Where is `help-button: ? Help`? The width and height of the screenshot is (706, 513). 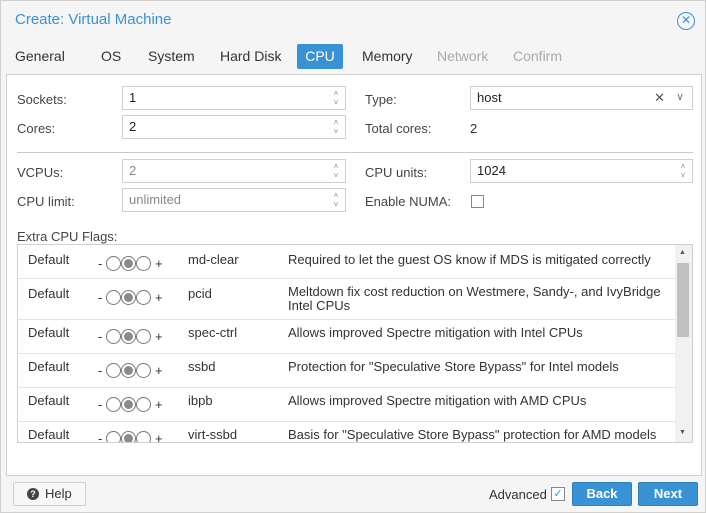 help-button: ? Help is located at coordinates (49, 494).